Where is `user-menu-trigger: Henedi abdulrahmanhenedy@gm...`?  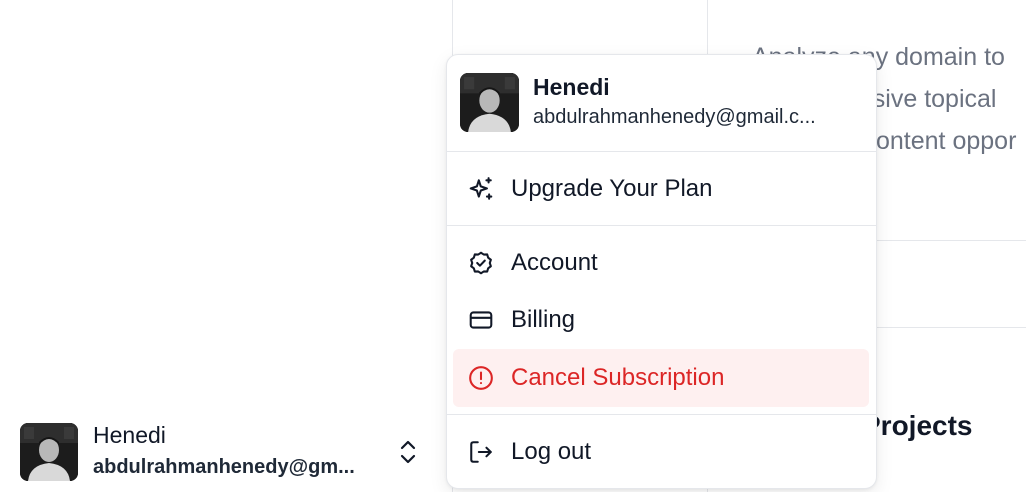 user-menu-trigger: Henedi abdulrahmanhenedy@gm... is located at coordinates (226, 451).